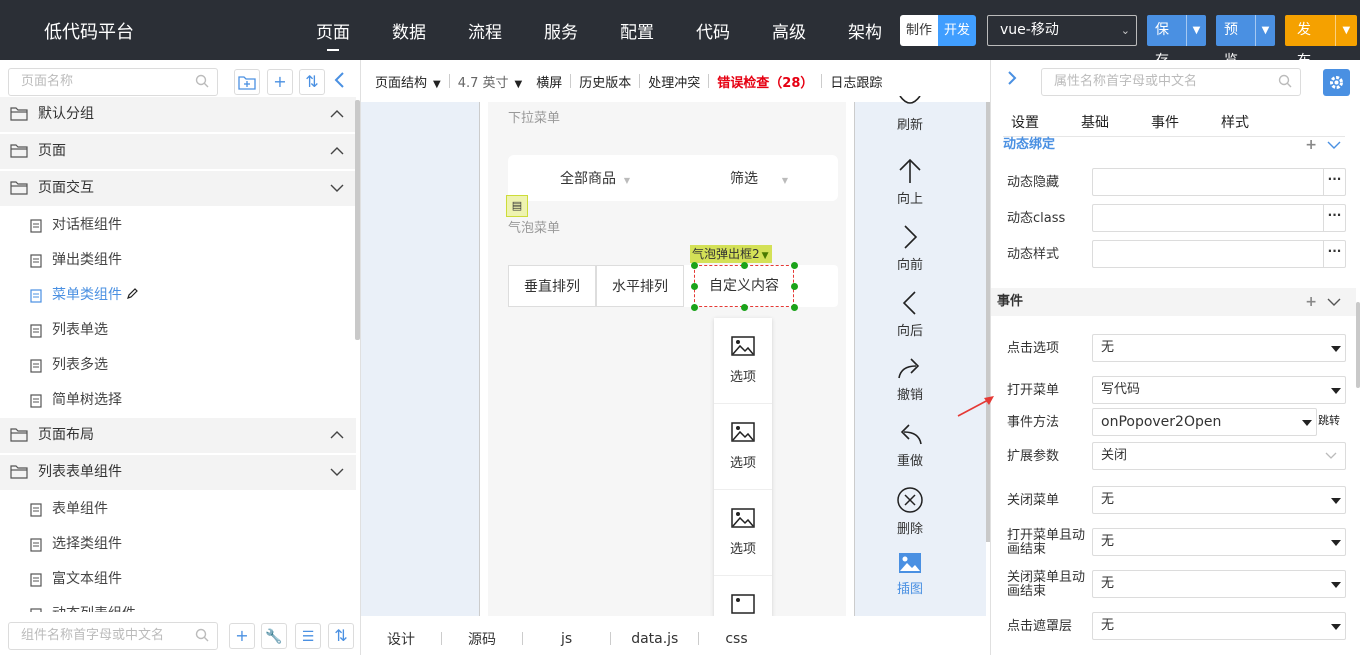 The height and width of the screenshot is (655, 1360). What do you see at coordinates (654, 639) in the screenshot?
I see `tab-data-js: data.js` at bounding box center [654, 639].